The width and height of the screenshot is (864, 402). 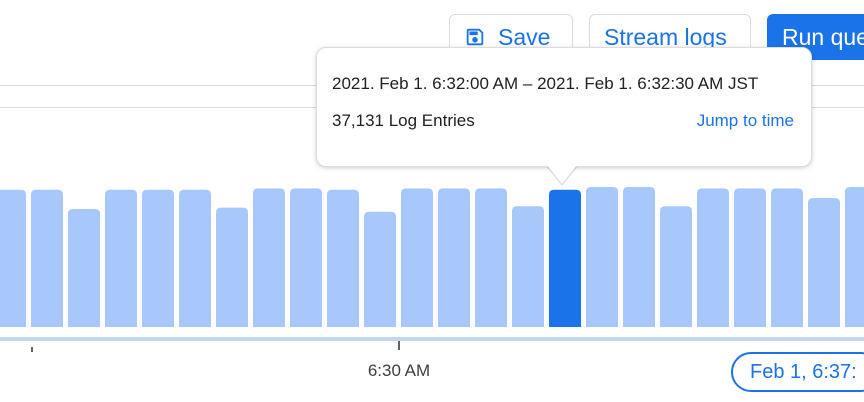 What do you see at coordinates (32, 349) in the screenshot?
I see `axis-tick-minor` at bounding box center [32, 349].